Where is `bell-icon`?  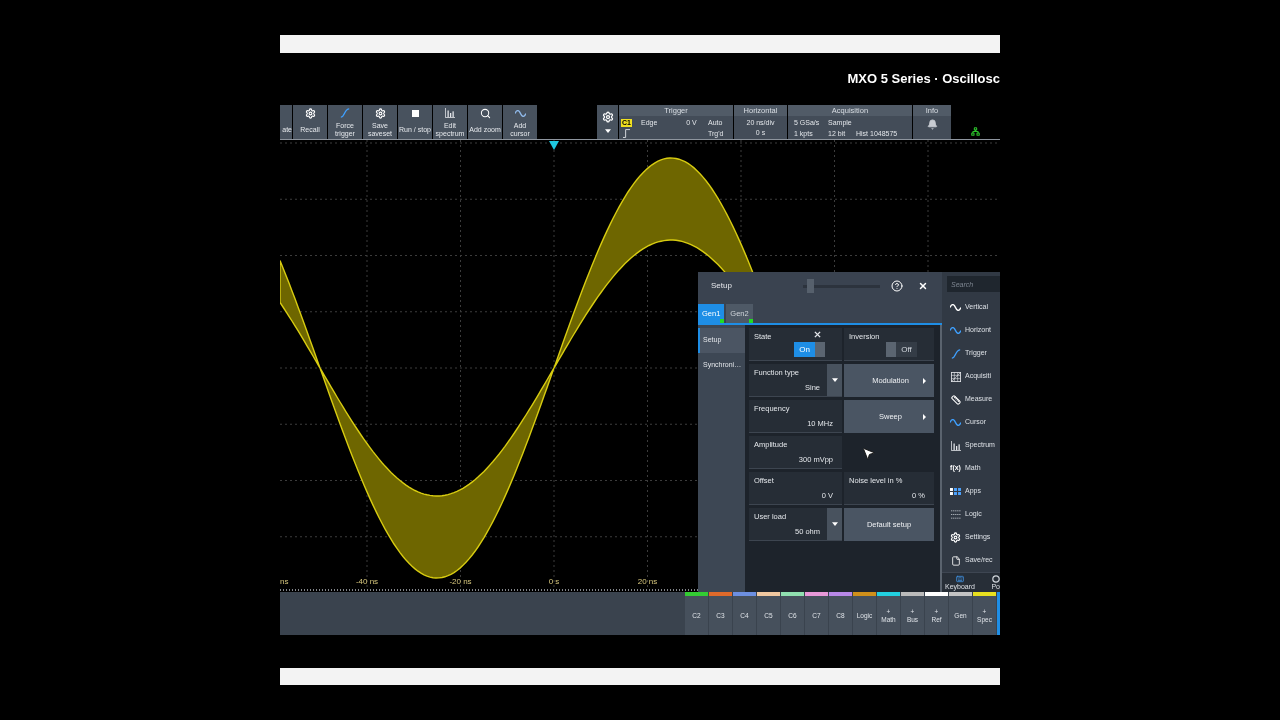 bell-icon is located at coordinates (932, 124).